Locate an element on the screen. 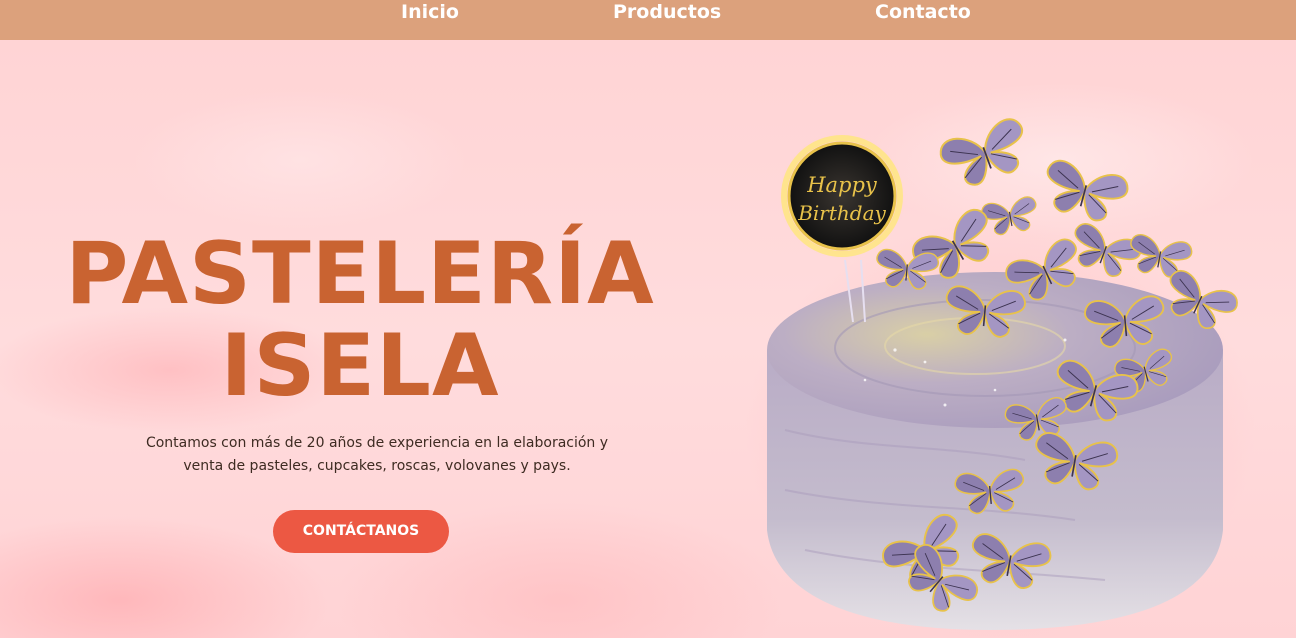  nav-link-inicio: Inicio is located at coordinates (430, 12).